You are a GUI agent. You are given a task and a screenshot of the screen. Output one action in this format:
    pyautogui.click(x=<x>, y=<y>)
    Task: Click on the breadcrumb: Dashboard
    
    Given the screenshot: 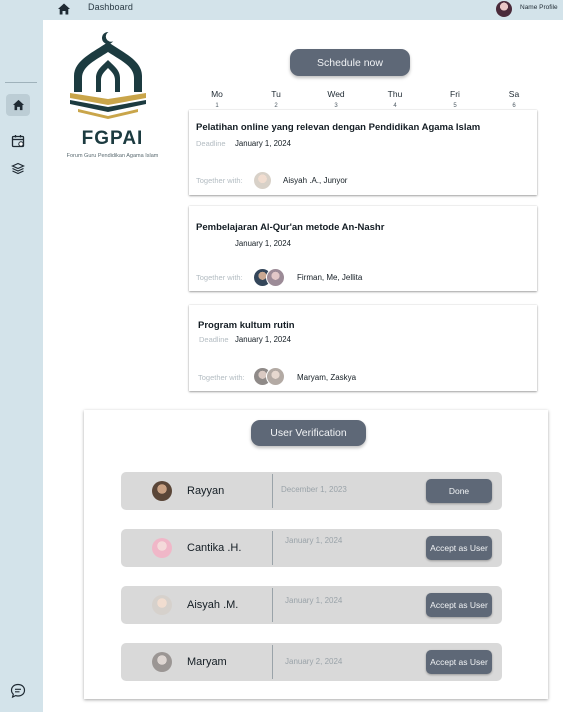 What is the action you would take?
    pyautogui.click(x=110, y=7)
    